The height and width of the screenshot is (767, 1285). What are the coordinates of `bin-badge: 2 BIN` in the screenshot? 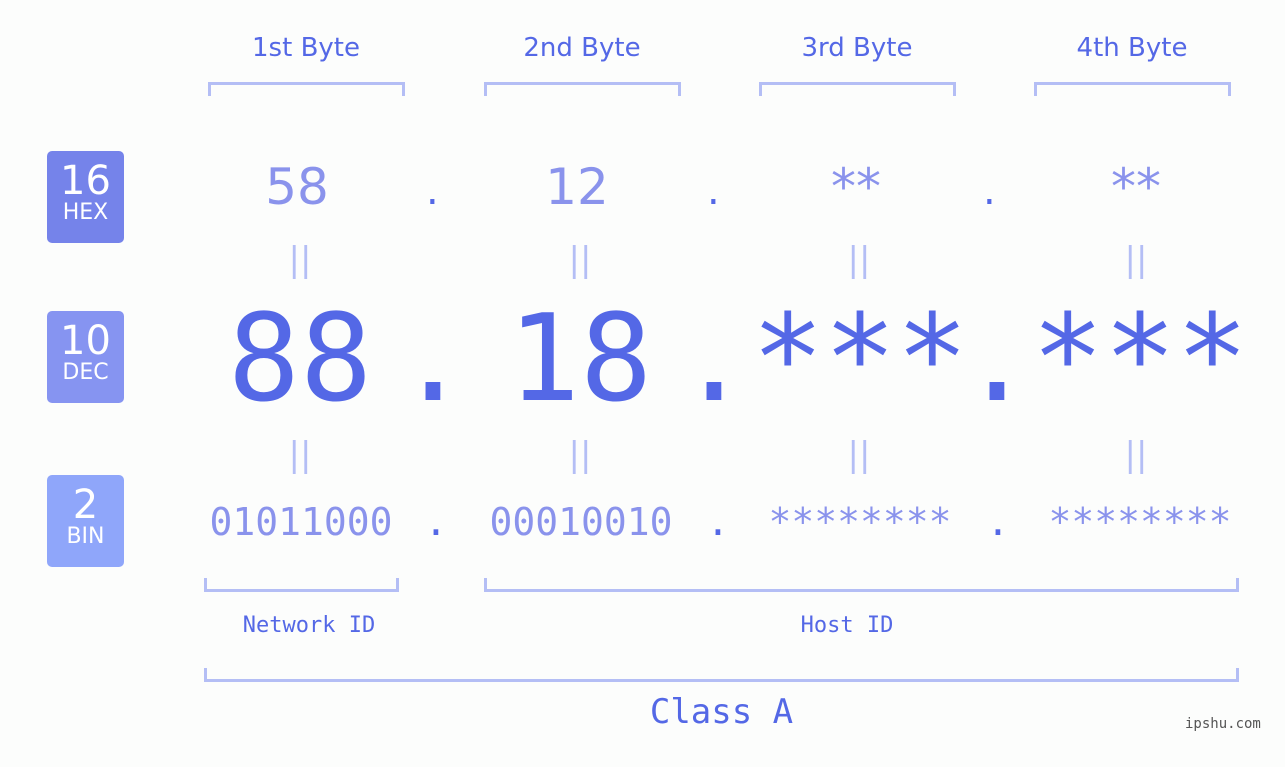 It's located at (85, 521).